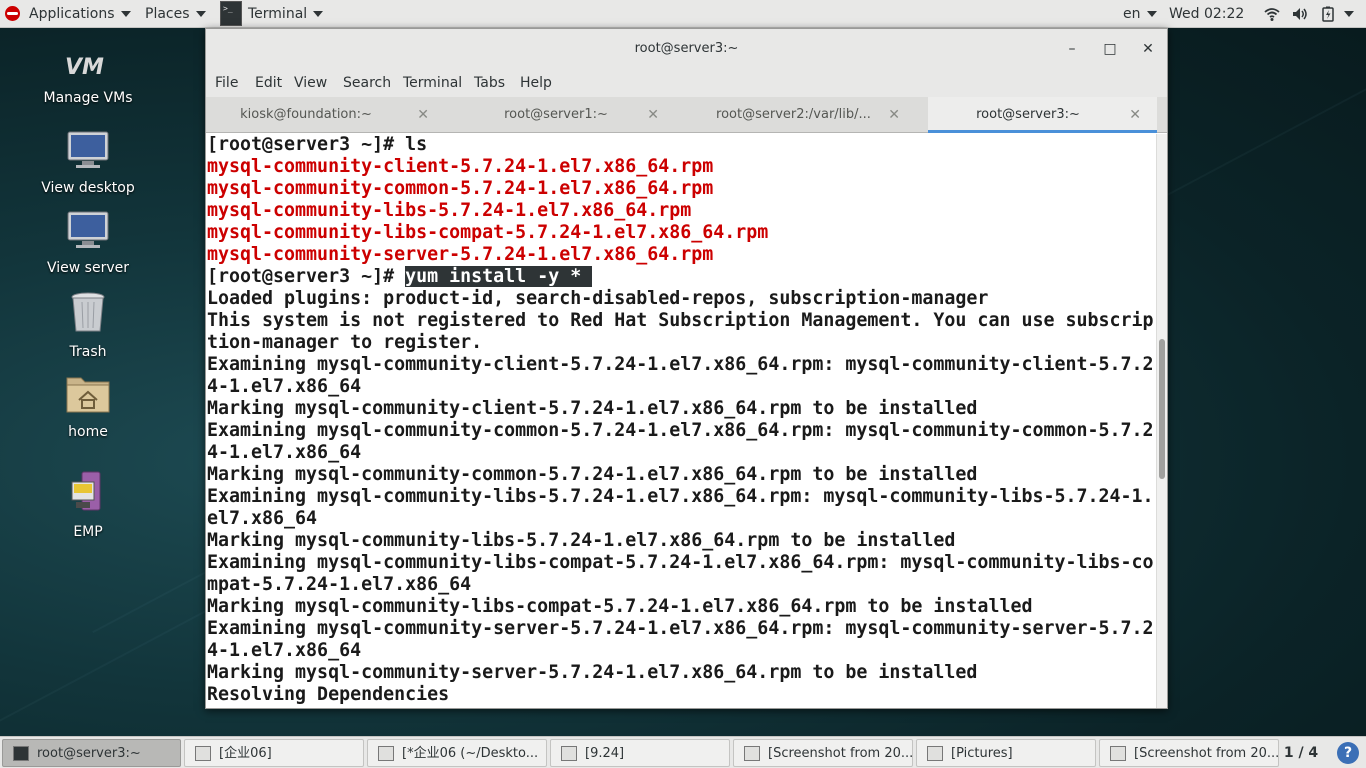  What do you see at coordinates (88, 229) in the screenshot?
I see `monitor-icon` at bounding box center [88, 229].